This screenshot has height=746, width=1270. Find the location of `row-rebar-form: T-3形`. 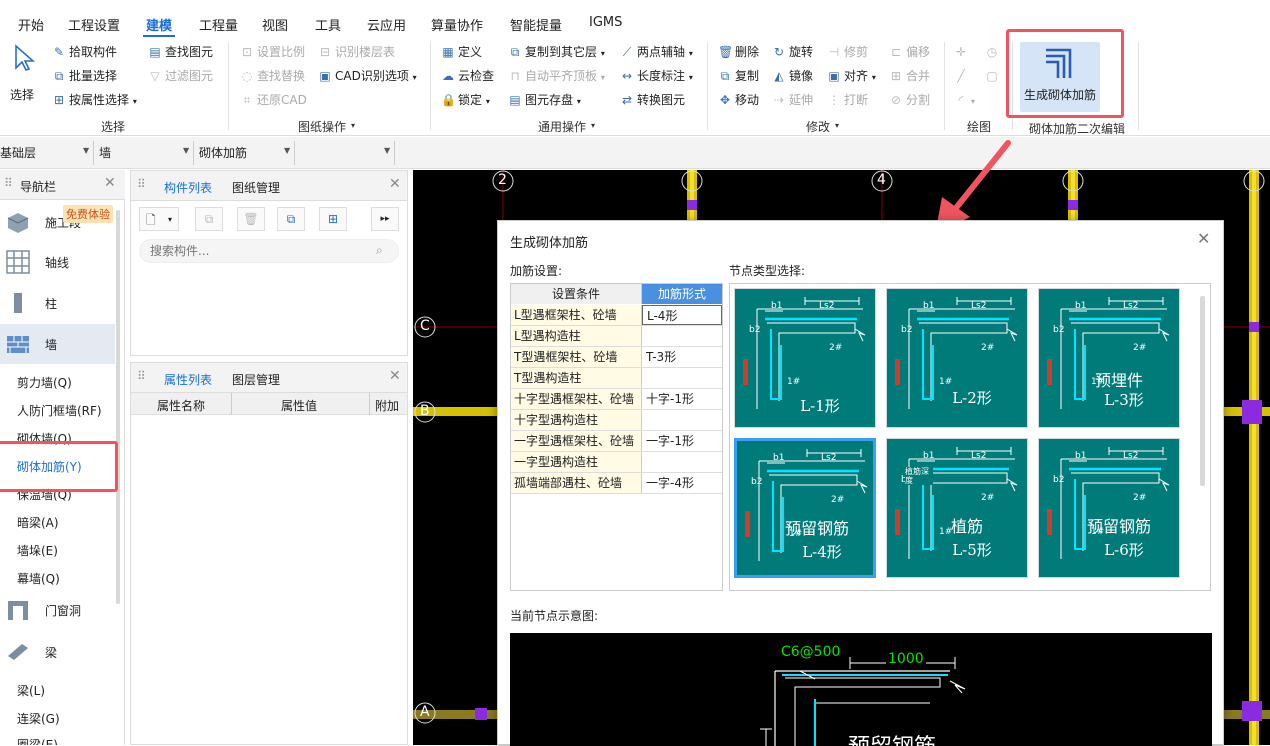

row-rebar-form: T-3形 is located at coordinates (682, 357).